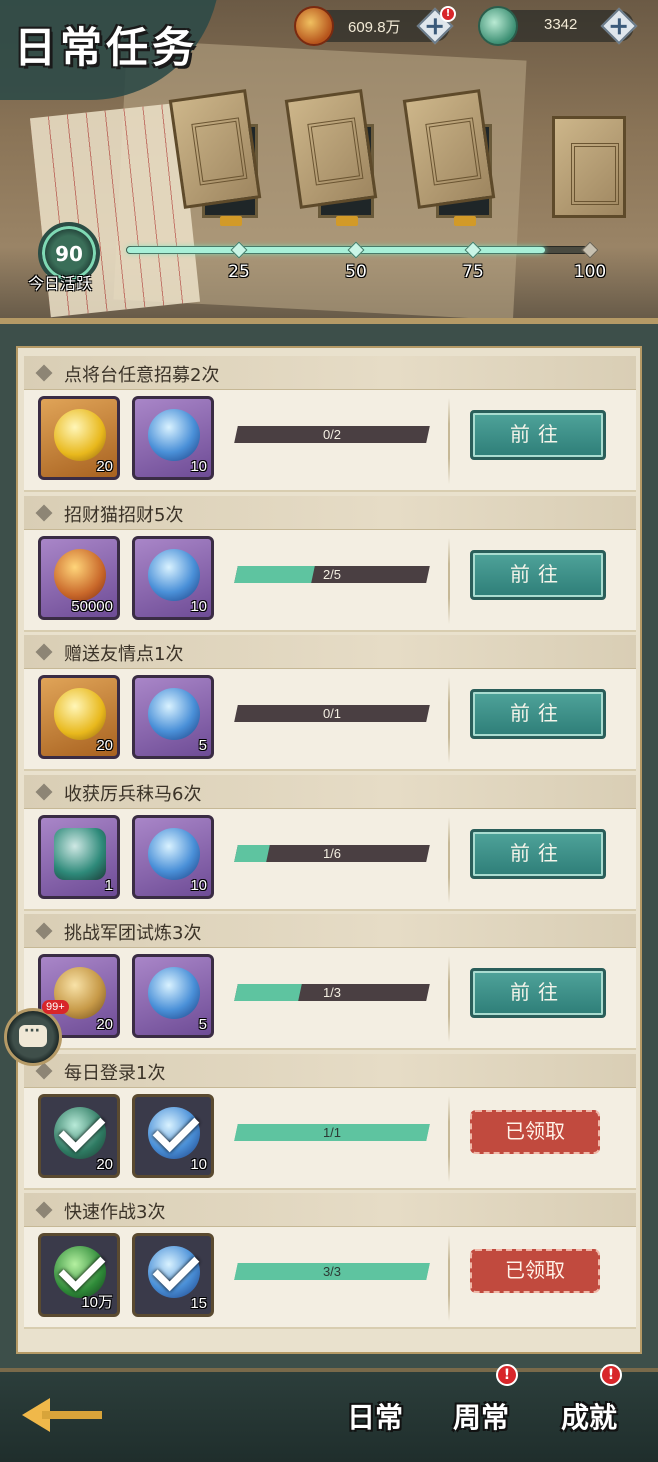 The width and height of the screenshot is (658, 1462). What do you see at coordinates (589, 1418) in the screenshot?
I see `tab-achievements: 成就` at bounding box center [589, 1418].